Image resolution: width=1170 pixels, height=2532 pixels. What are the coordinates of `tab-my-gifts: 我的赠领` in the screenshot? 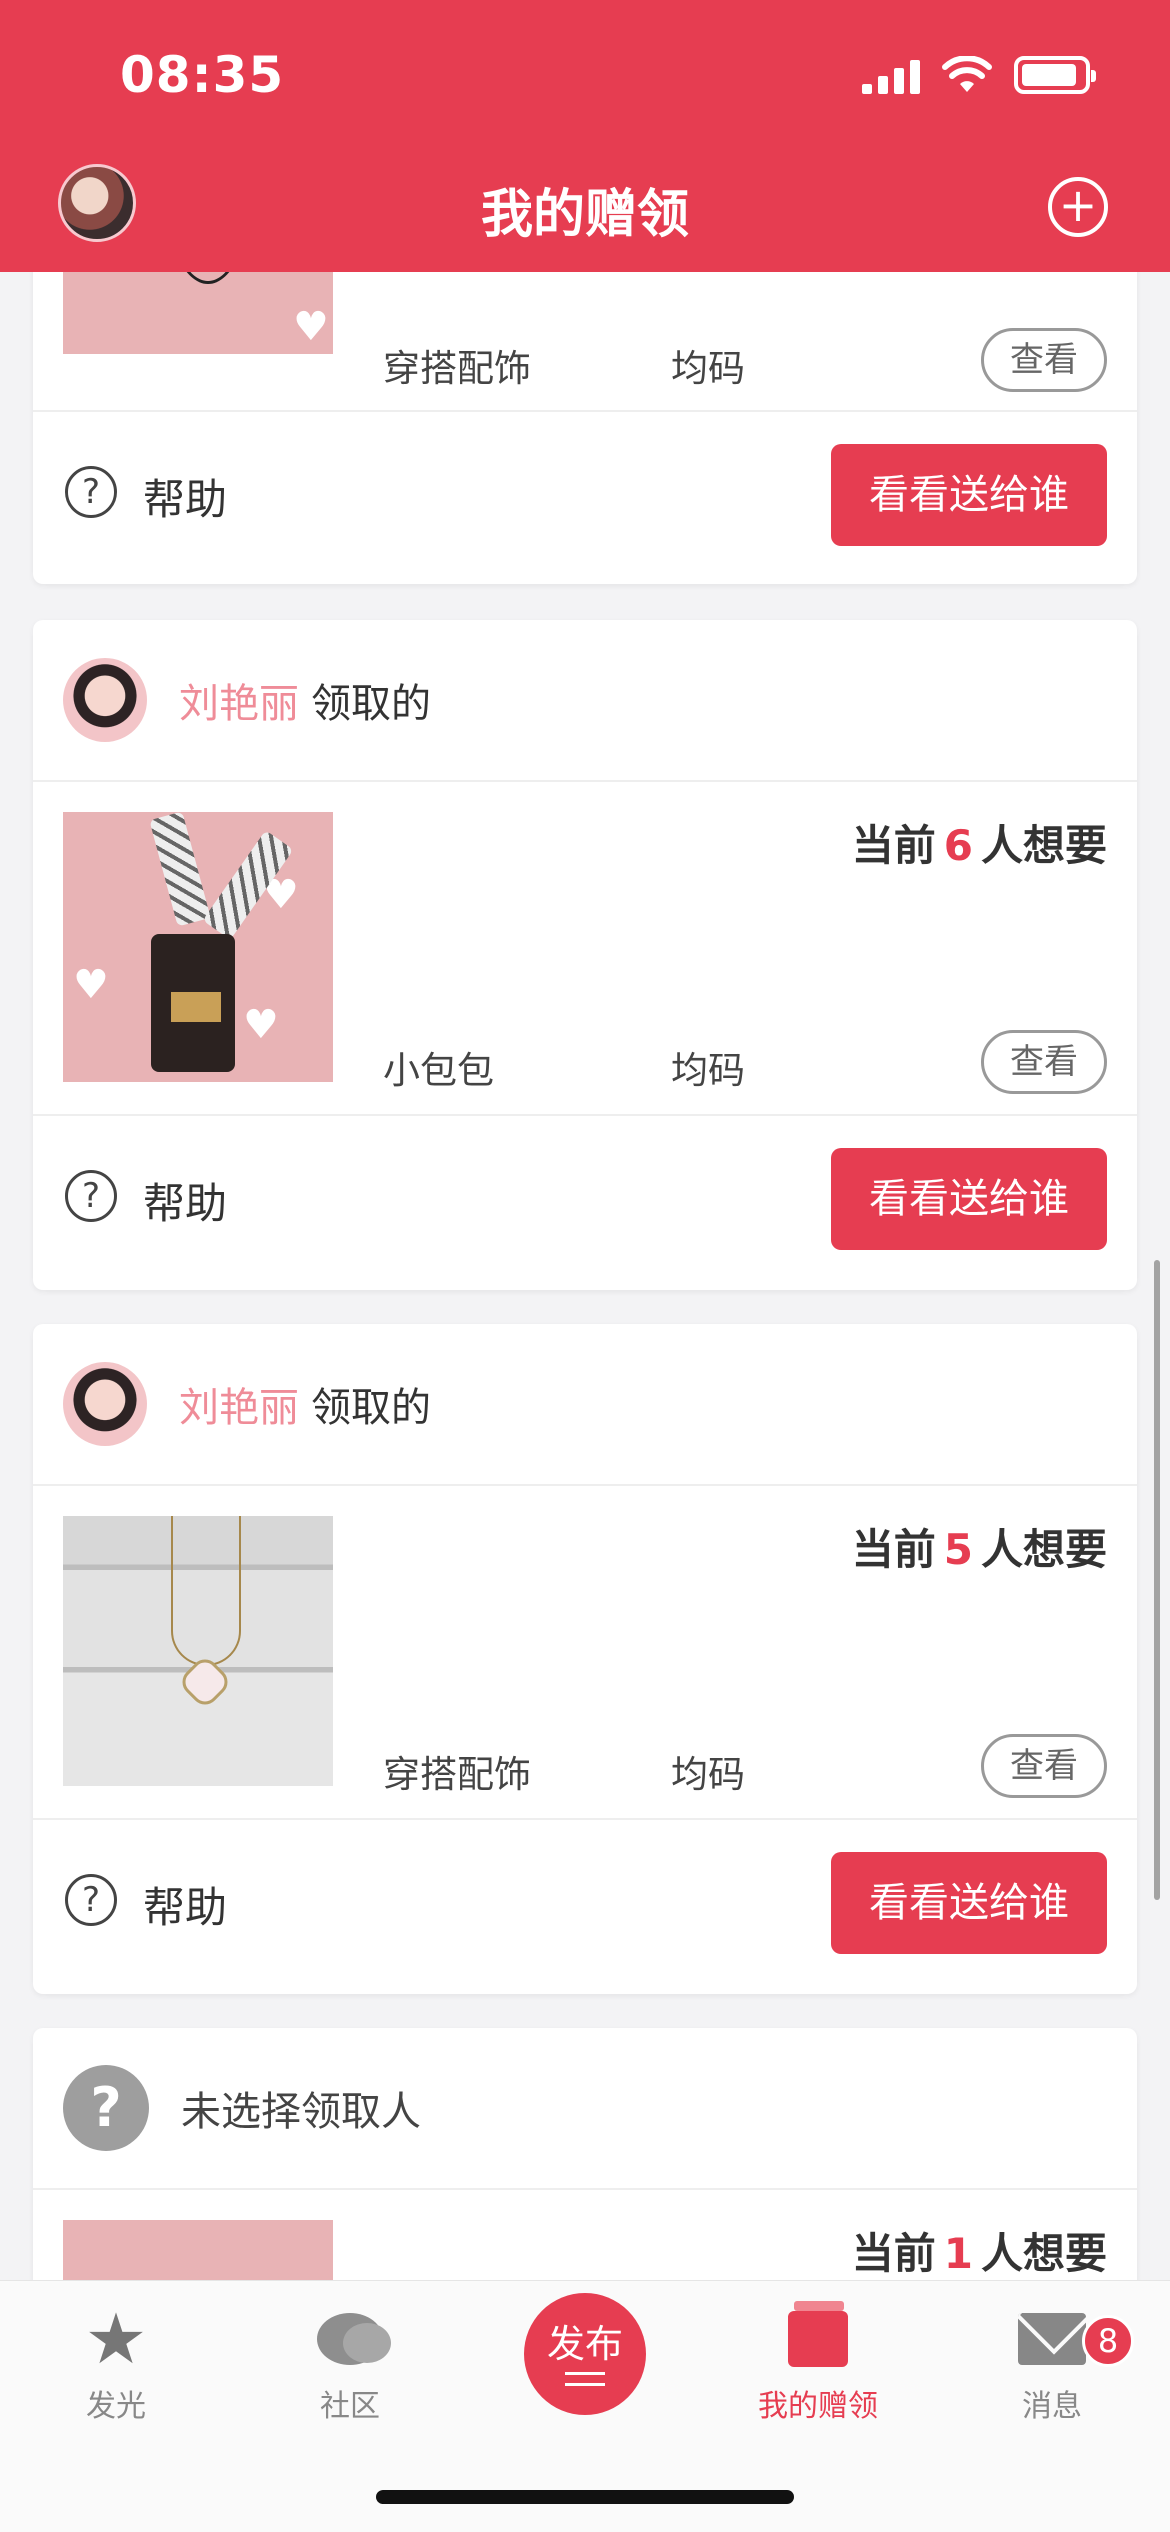 It's located at (818, 2363).